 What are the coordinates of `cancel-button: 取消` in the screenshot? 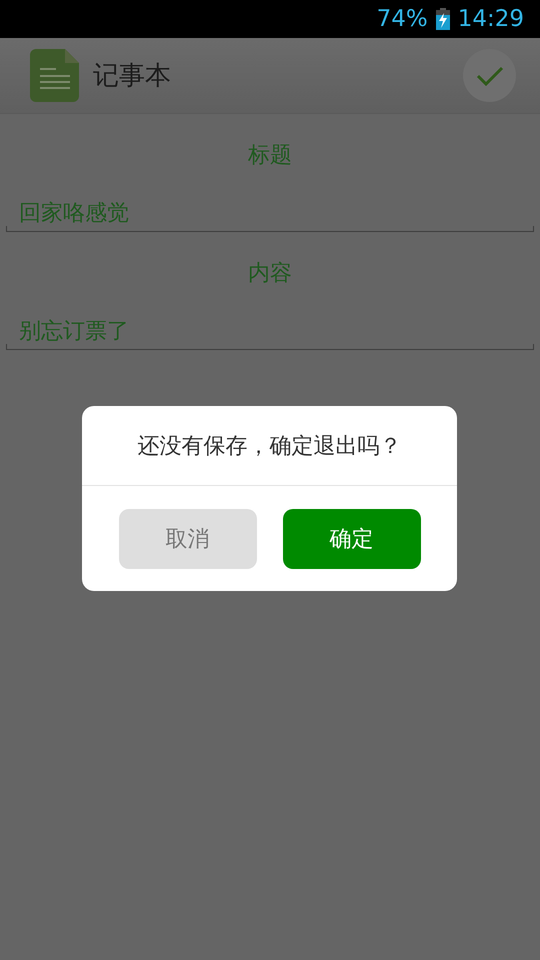 It's located at (187, 538).